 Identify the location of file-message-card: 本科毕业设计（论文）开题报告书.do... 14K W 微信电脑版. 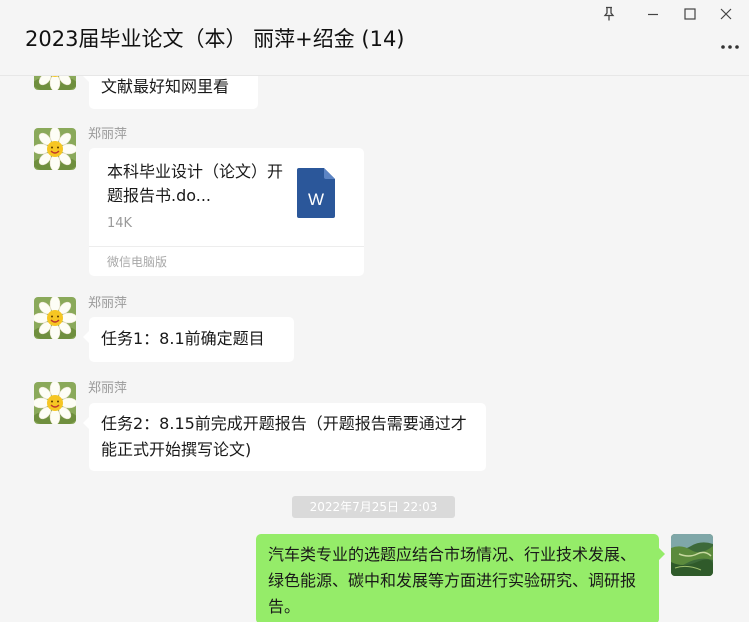
(226, 212).